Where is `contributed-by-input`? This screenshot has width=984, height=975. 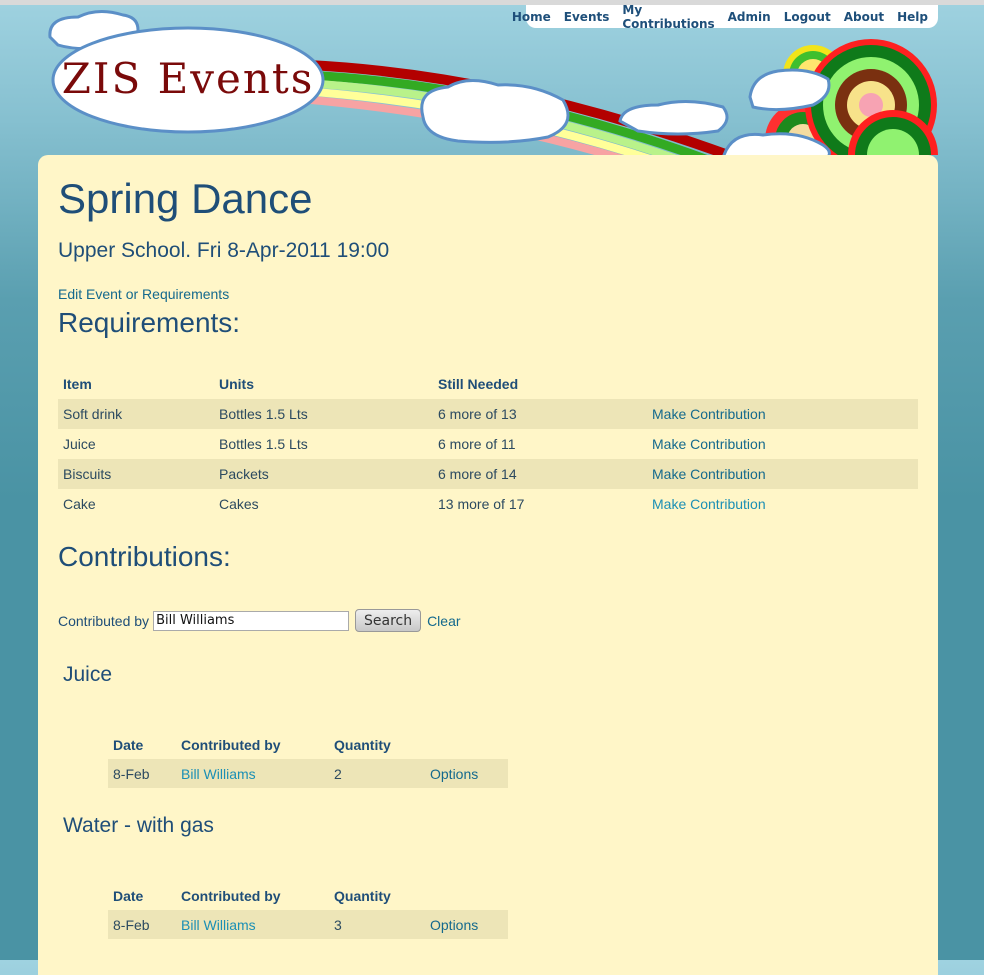 contributed-by-input is located at coordinates (251, 620).